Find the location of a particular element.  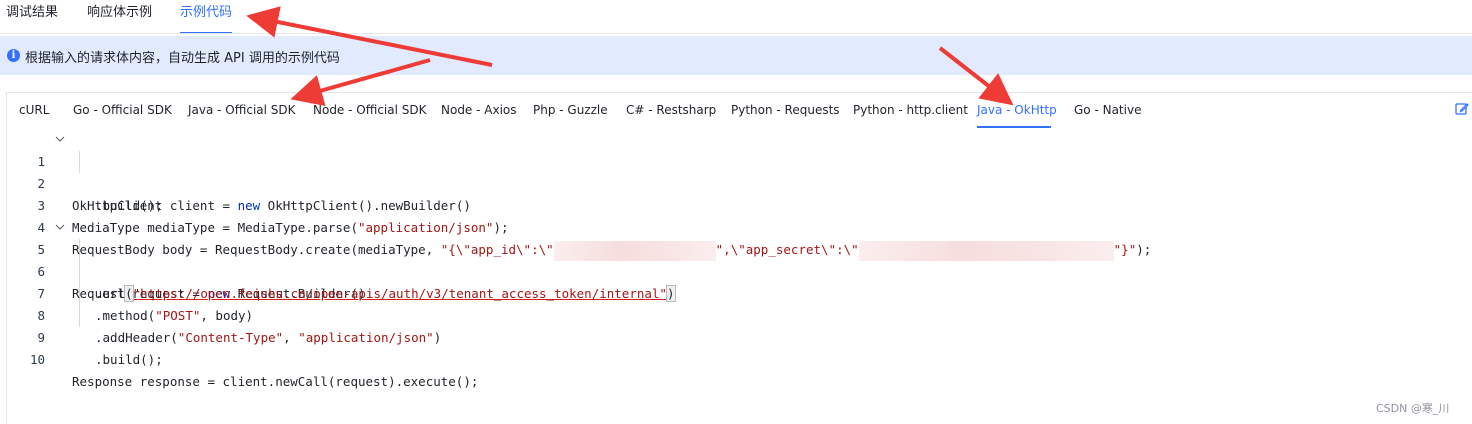

info-banner: i 根据输入的请求体内容，自动生成 API 调用的示例代码 is located at coordinates (736, 55).